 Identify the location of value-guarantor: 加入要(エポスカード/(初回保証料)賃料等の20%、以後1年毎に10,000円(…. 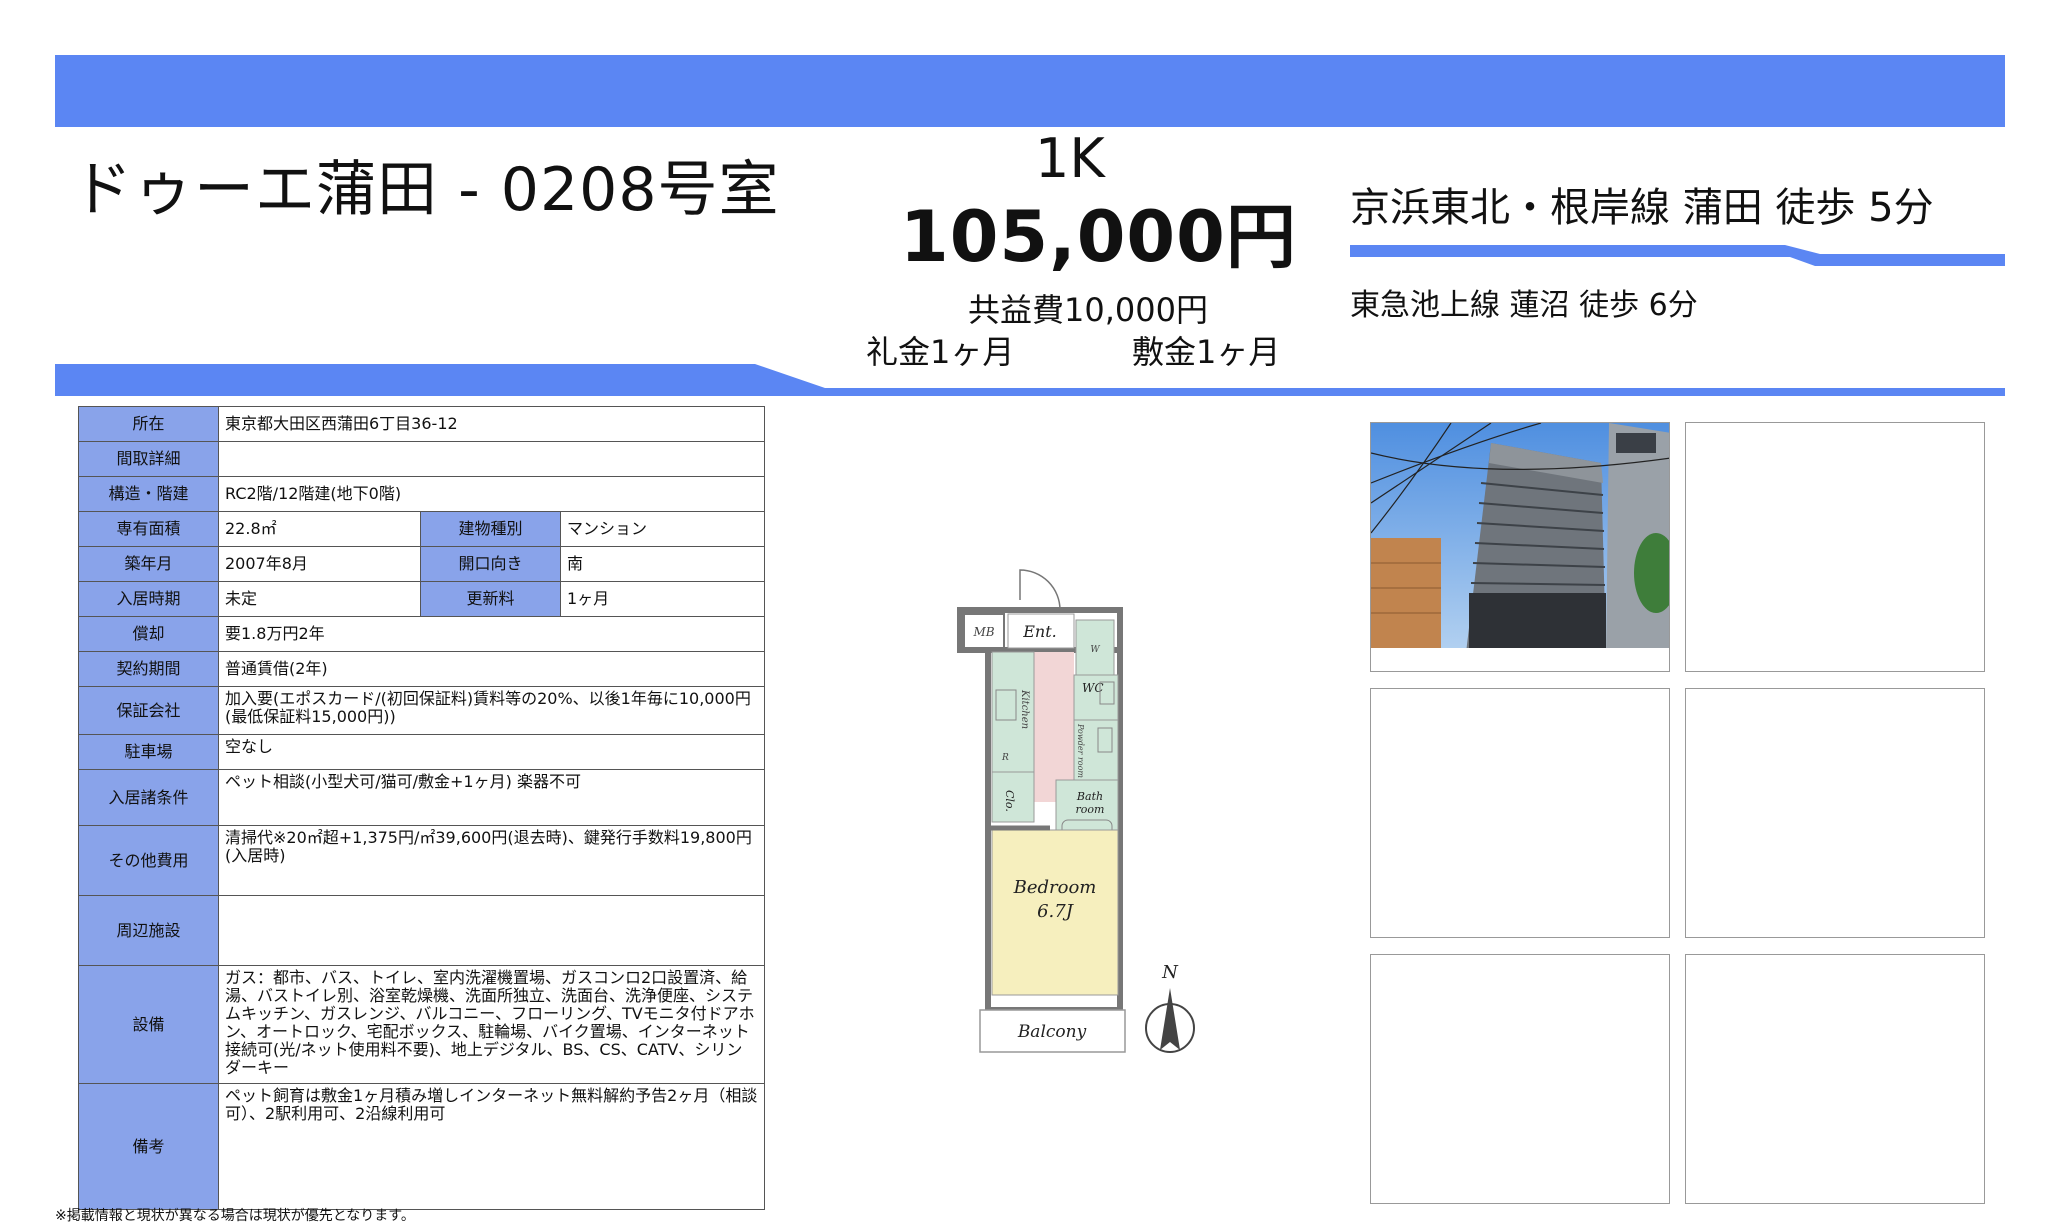
(491, 710).